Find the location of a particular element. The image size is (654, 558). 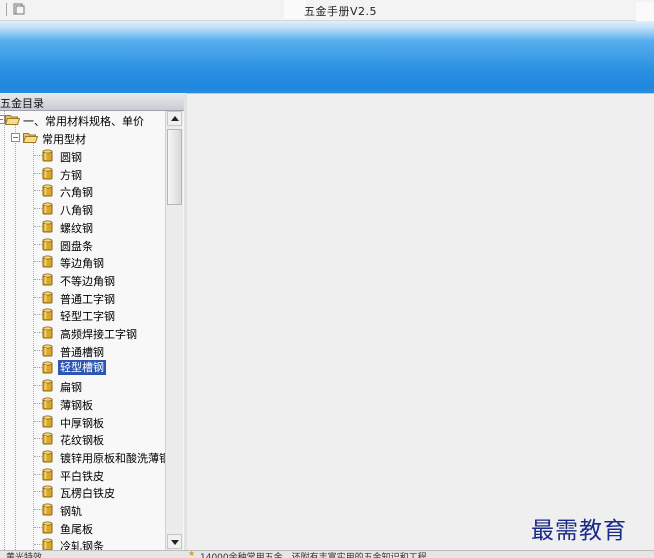

tree-leaf-item: 平白铁皮 is located at coordinates (82, 474).